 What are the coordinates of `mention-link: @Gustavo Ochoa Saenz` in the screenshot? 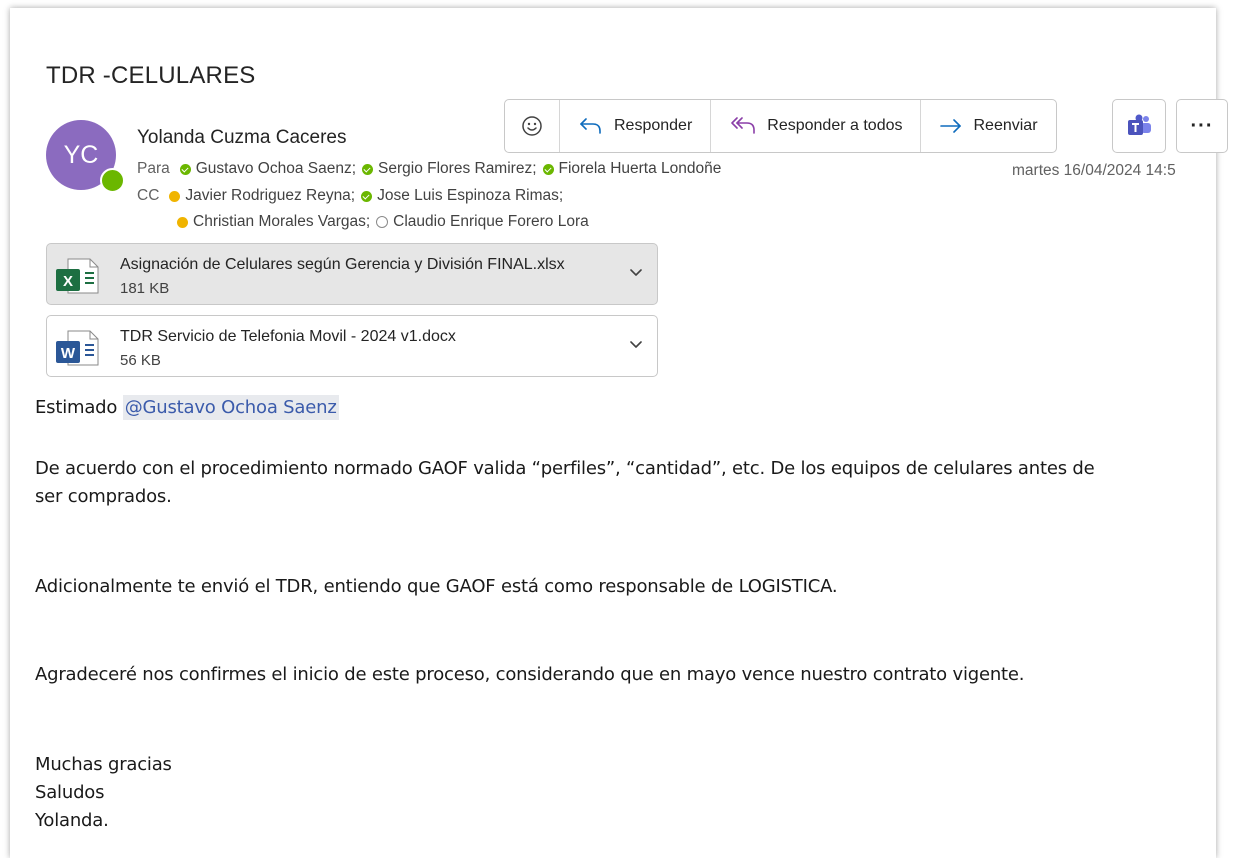 It's located at (230, 407).